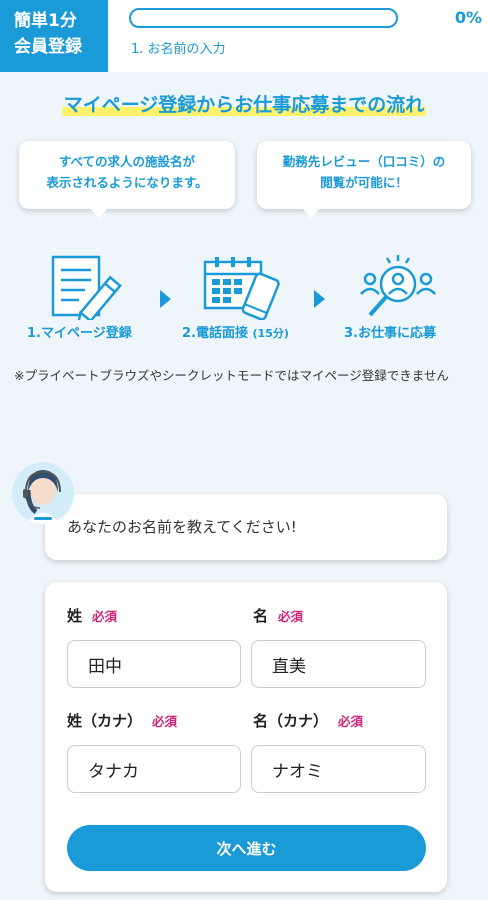  I want to click on benefit-left-line-2: 表示されるようになります。, so click(127, 182).